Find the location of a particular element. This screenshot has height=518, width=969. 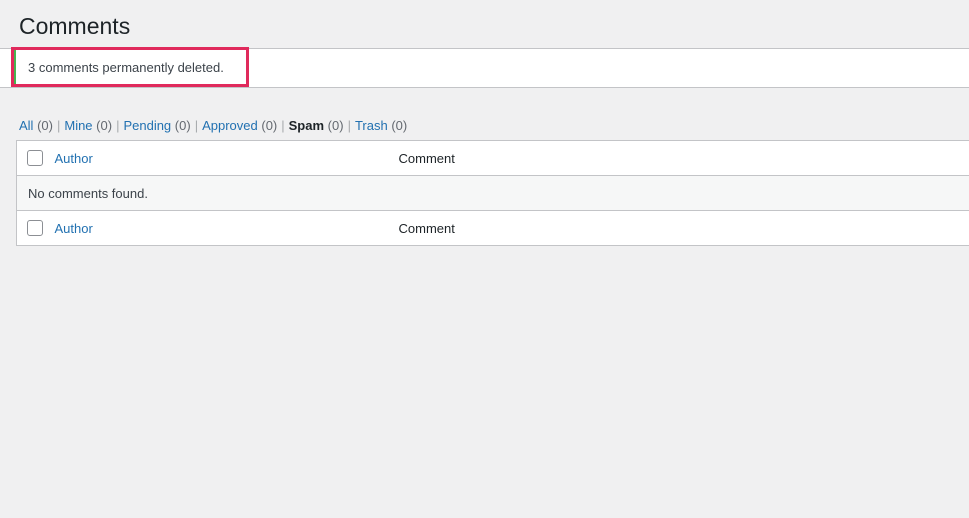

filter-spam: Spam is located at coordinates (306, 125).